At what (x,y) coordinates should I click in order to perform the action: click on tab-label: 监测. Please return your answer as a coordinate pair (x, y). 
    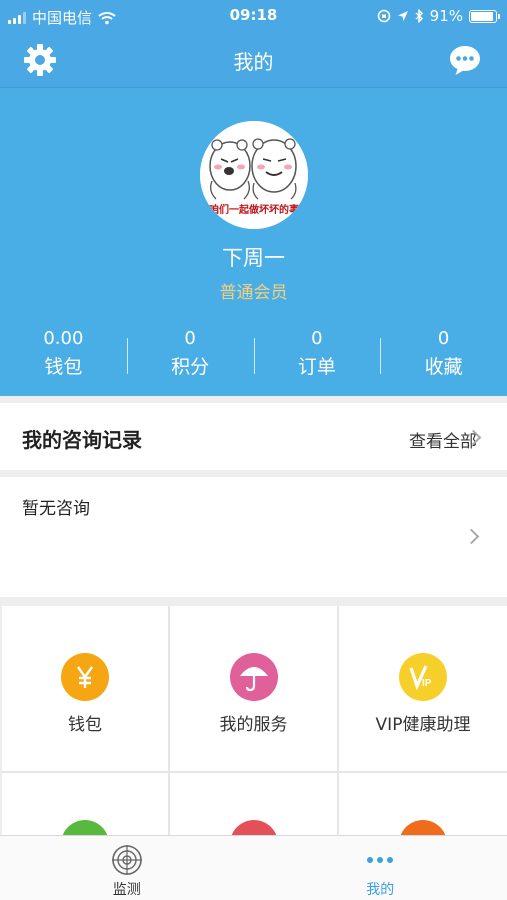
    Looking at the image, I should click on (126, 890).